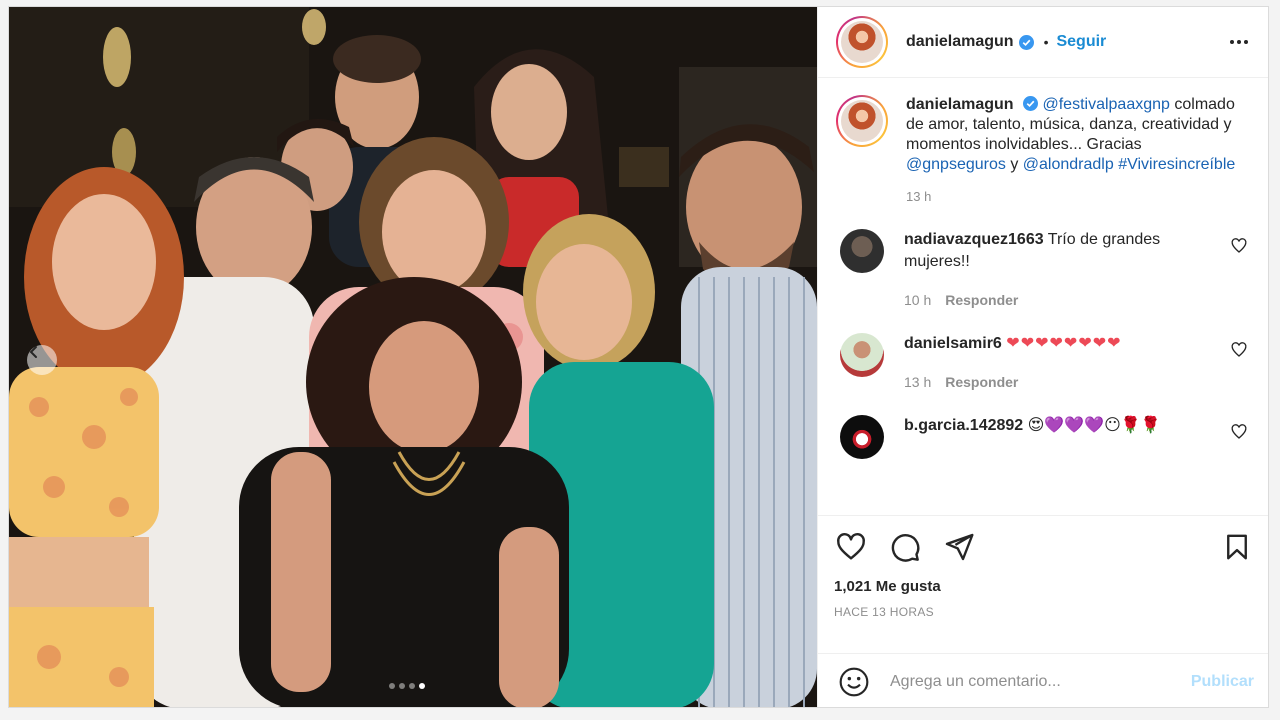 Image resolution: width=1280 pixels, height=720 pixels. What do you see at coordinates (963, 425) in the screenshot?
I see `comment-username: b.garcia.142892` at bounding box center [963, 425].